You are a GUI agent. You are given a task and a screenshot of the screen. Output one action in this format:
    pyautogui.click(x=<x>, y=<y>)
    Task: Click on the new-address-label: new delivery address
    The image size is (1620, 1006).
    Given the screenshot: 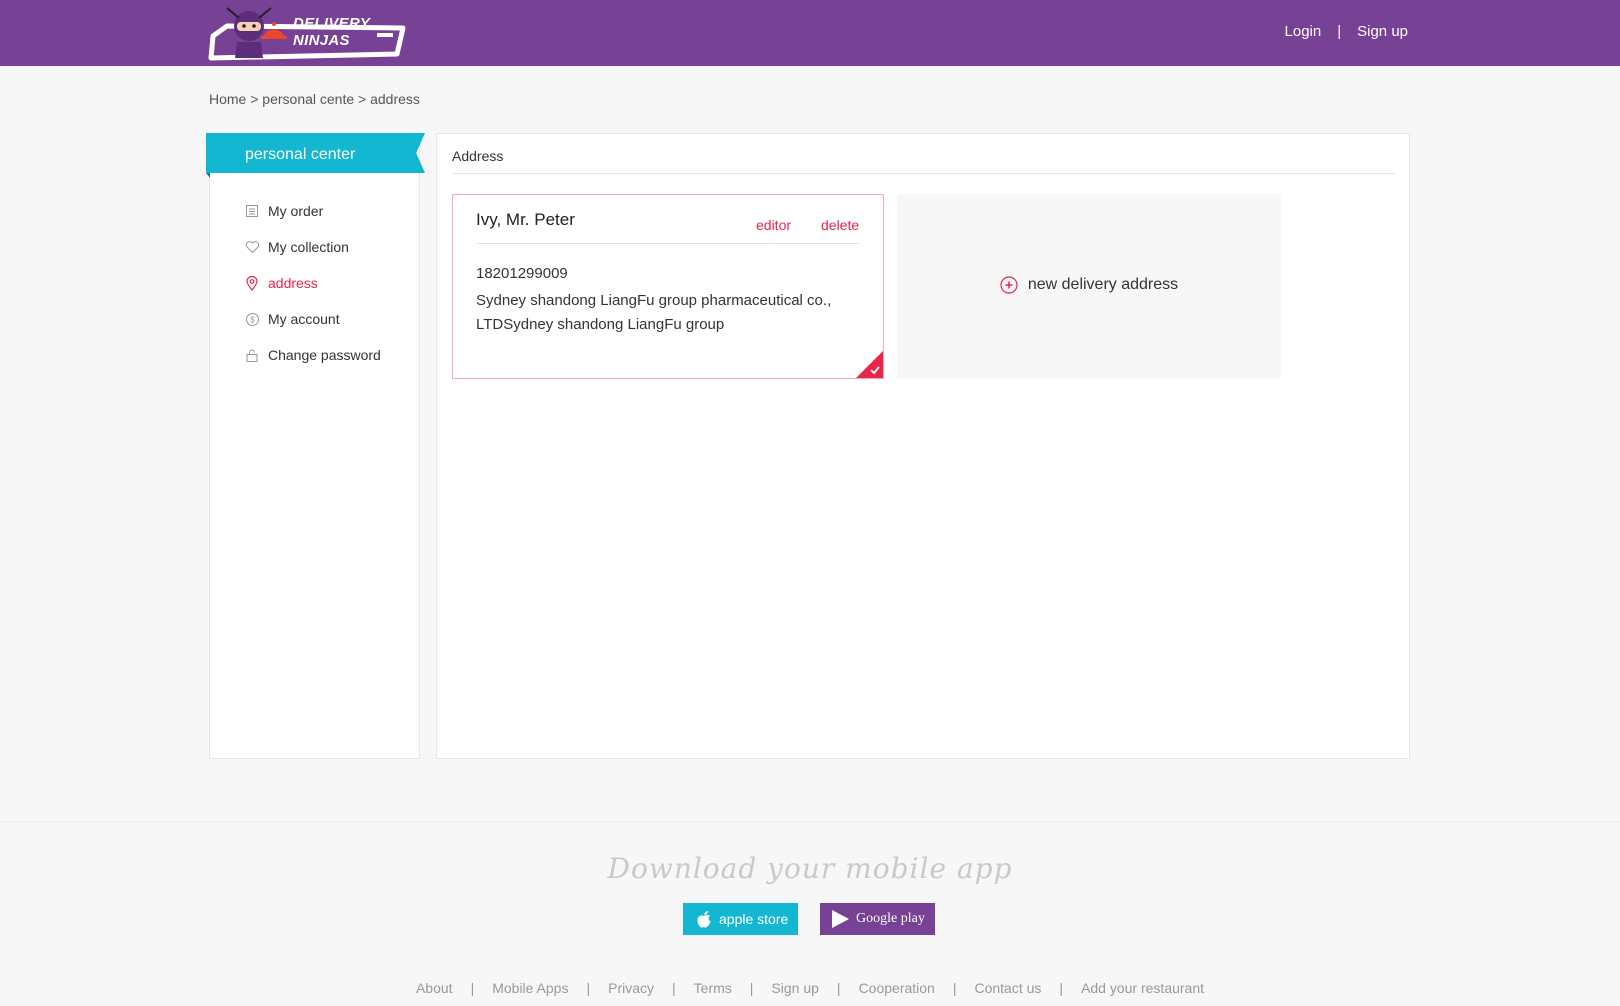 What is the action you would take?
    pyautogui.click(x=1103, y=284)
    